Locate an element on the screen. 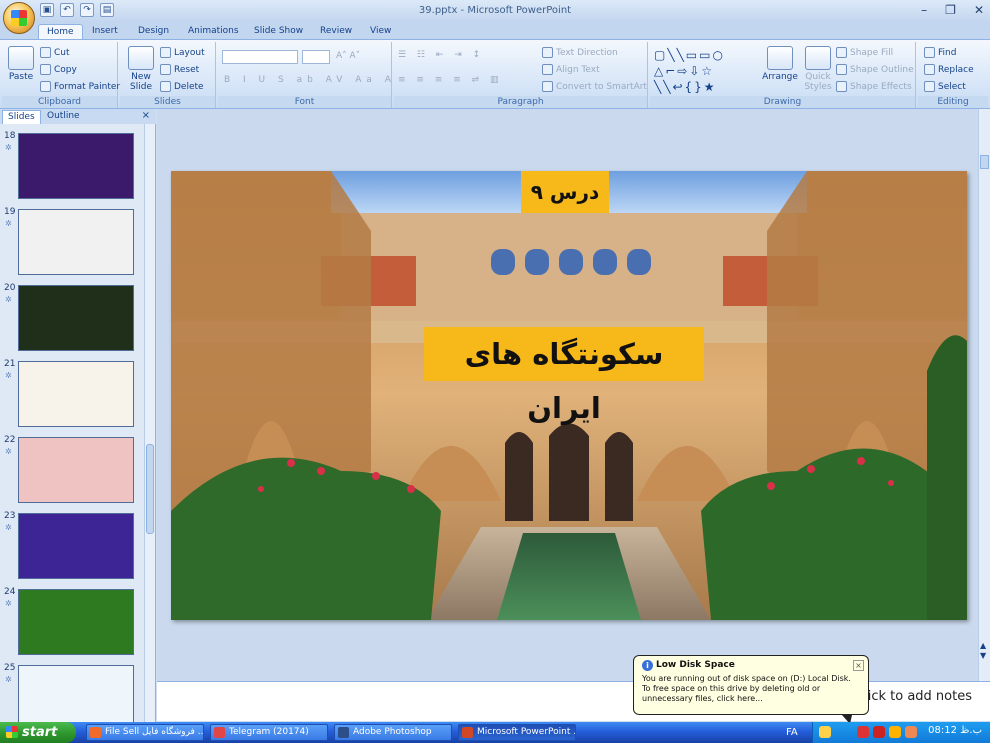  office-button is located at coordinates (19, 18).